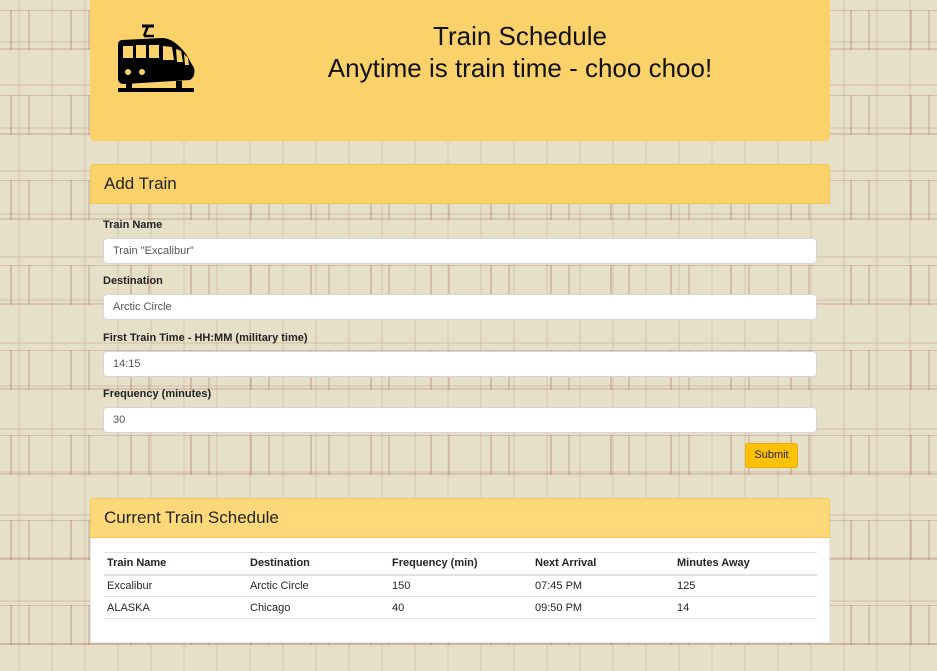  I want to click on train-icon, so click(156, 61).